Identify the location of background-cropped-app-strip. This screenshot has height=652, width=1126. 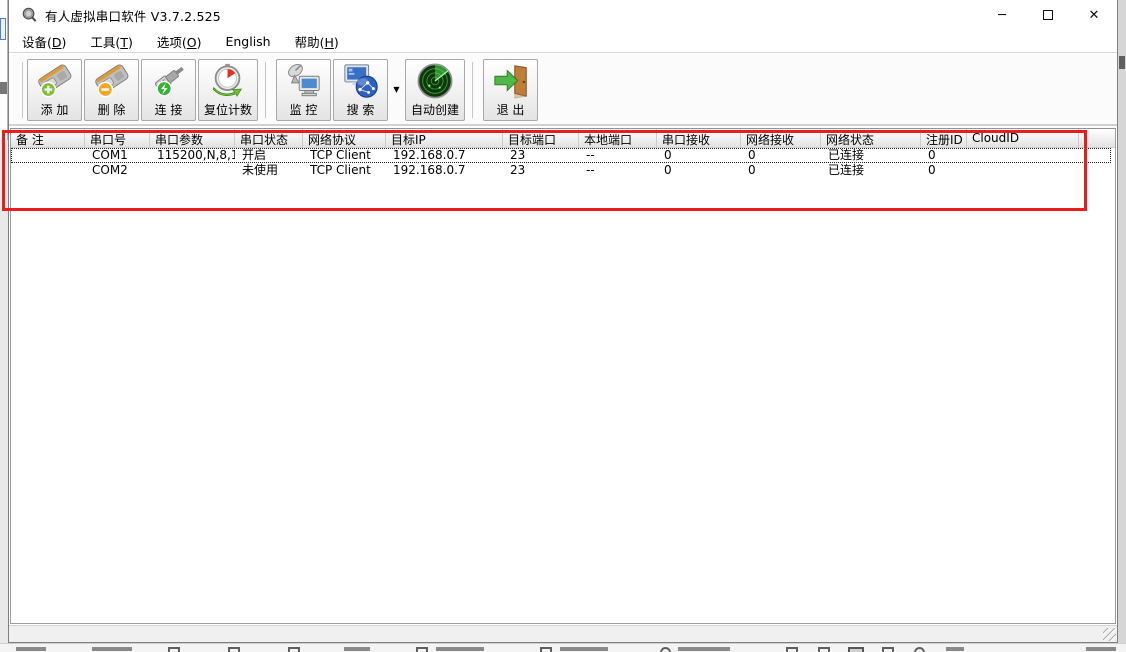
(563, 647).